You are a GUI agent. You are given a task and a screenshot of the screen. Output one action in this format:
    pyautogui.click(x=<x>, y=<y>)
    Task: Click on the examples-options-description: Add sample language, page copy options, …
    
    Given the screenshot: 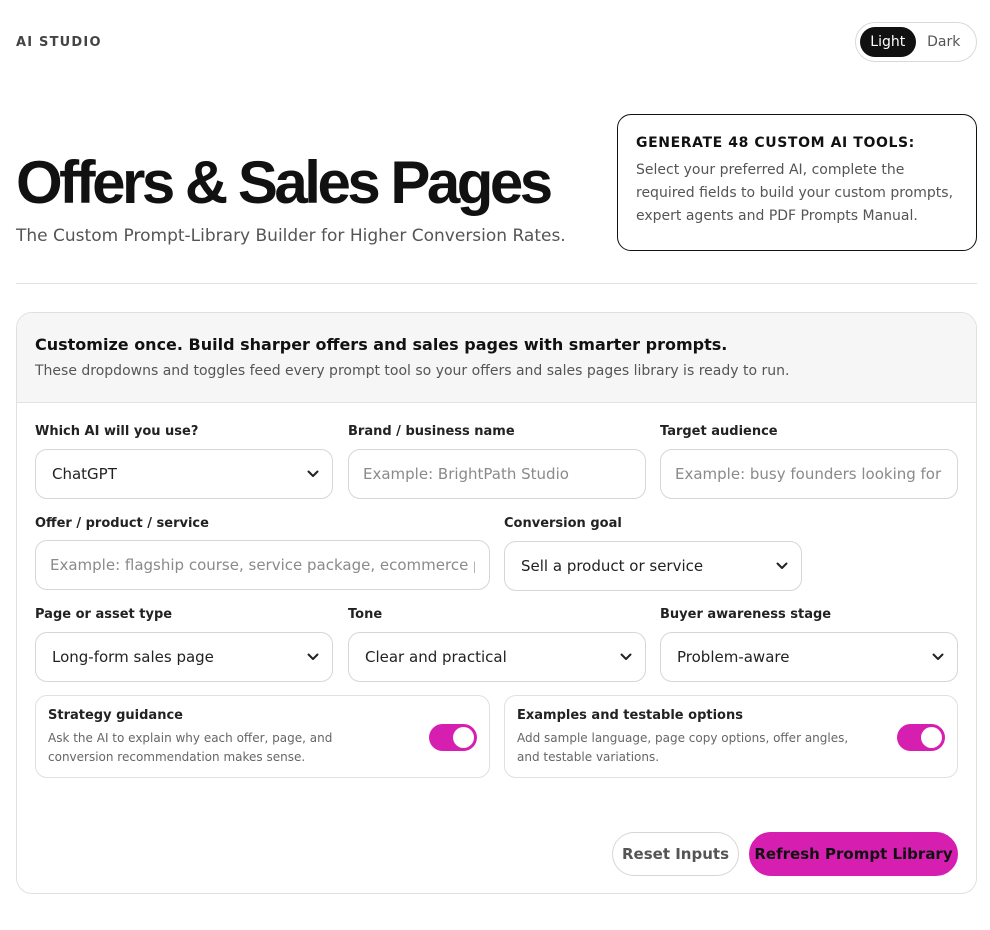 What is the action you would take?
    pyautogui.click(x=683, y=747)
    